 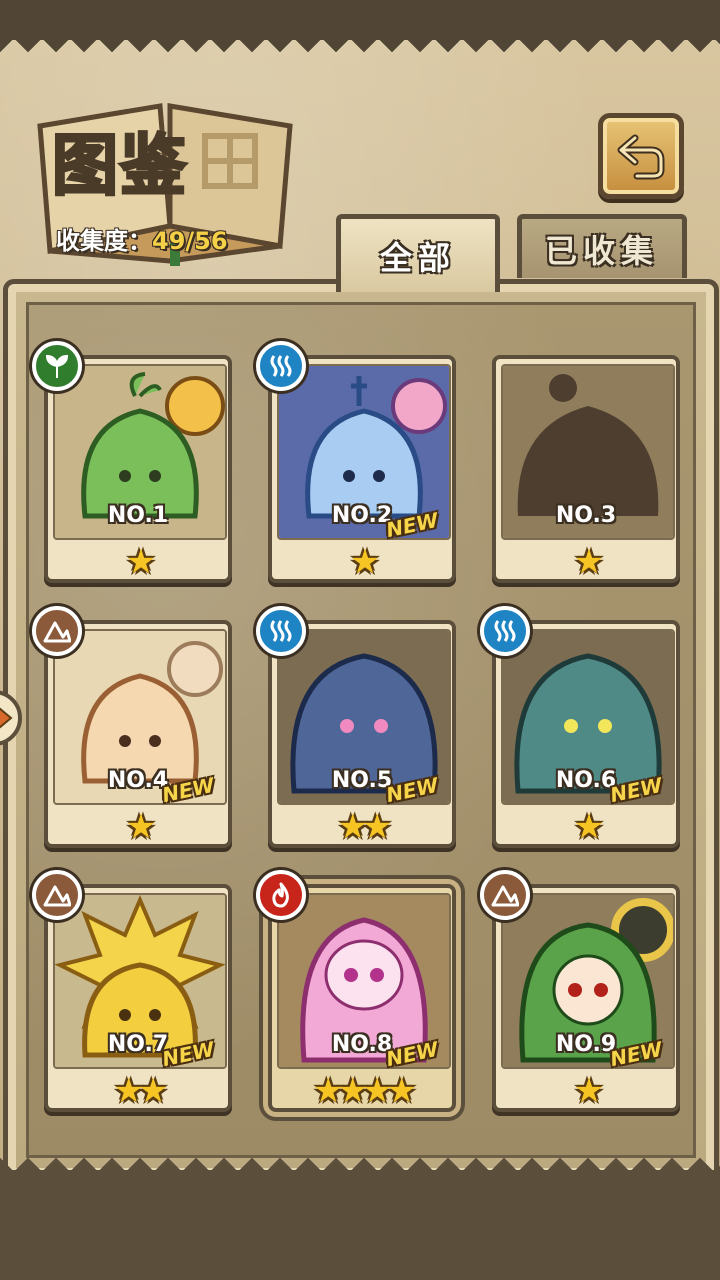 I want to click on return-arrow-icon, so click(x=641, y=157).